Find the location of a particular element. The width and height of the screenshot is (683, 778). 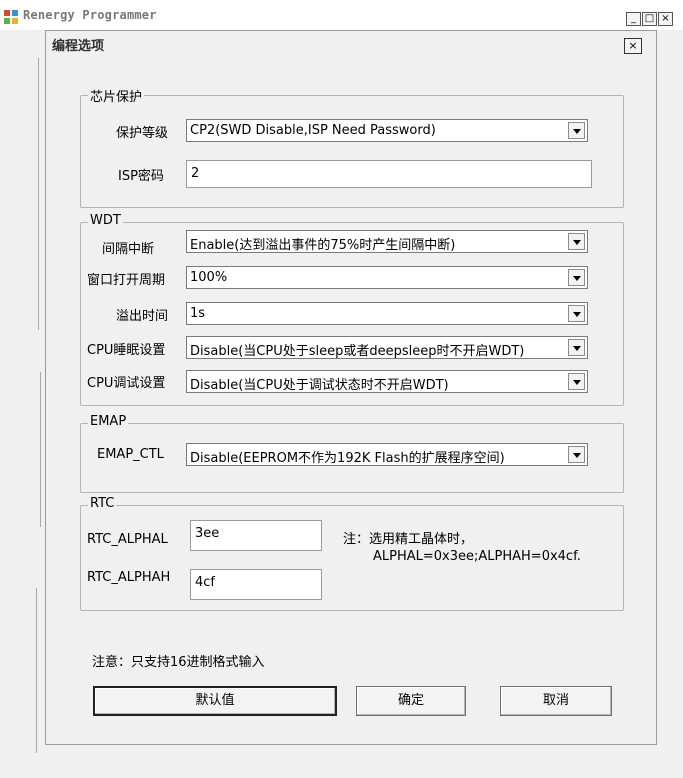

cpu-sleep-setting-value: Disable(当CPU处于sleep或者deepsleep时不开启WDT) is located at coordinates (357, 351).